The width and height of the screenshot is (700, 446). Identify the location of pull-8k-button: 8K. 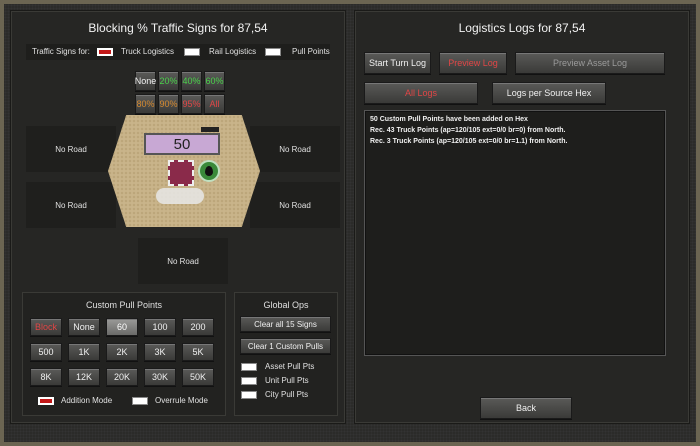
(46, 377).